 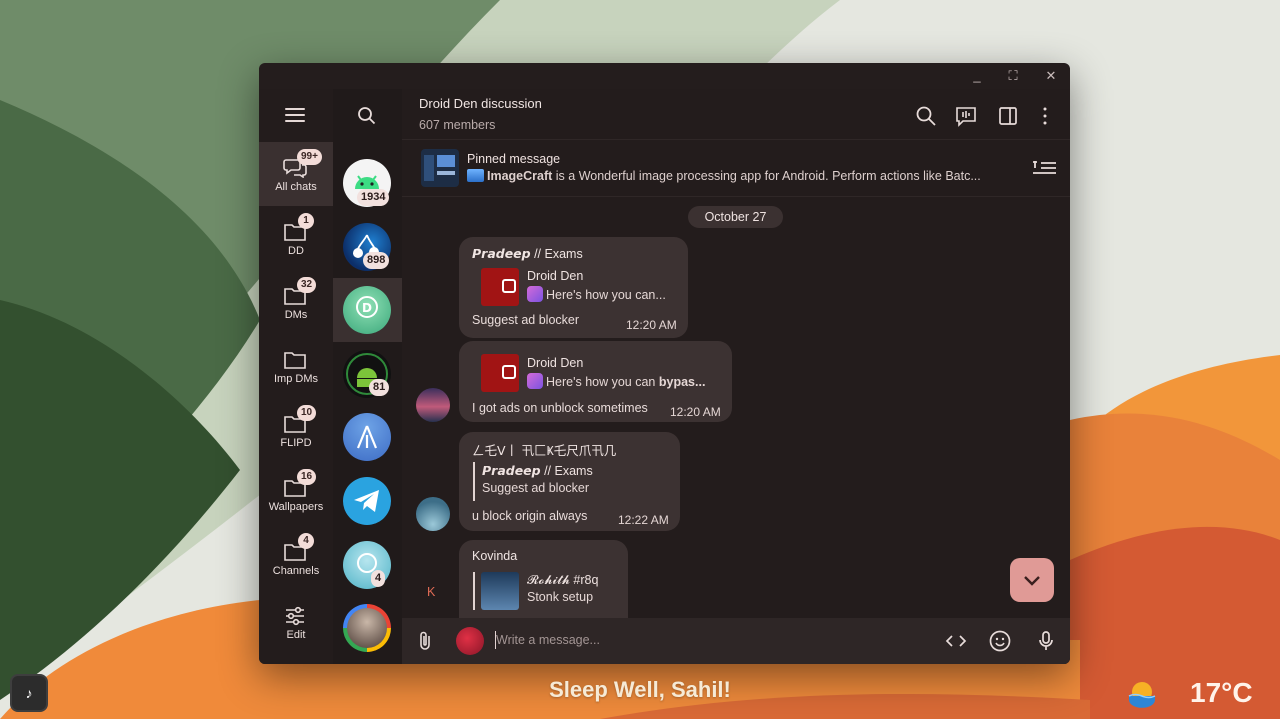 I want to click on attach-icon, so click(x=425, y=641).